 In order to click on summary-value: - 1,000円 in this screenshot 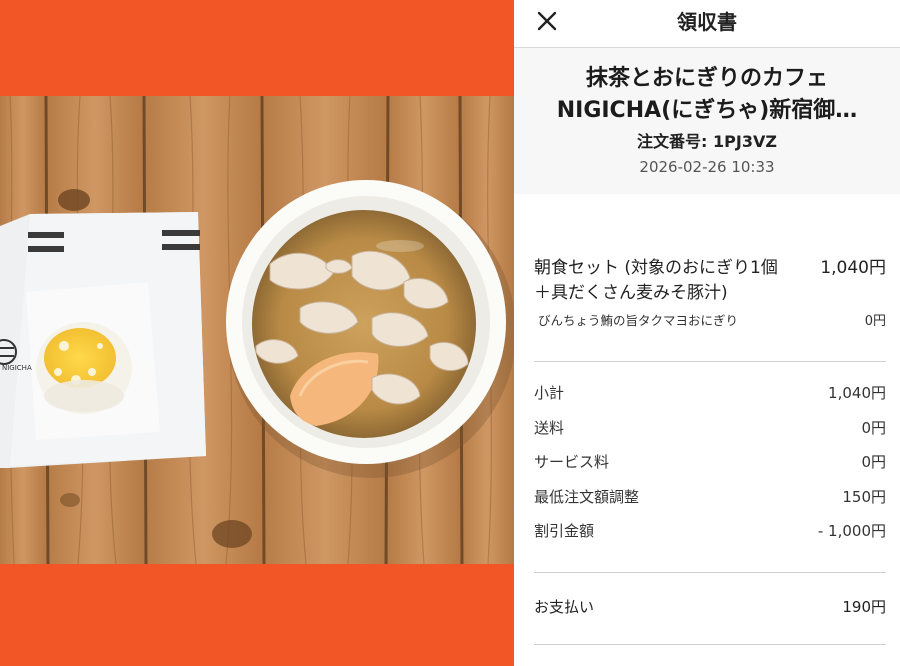, I will do `click(851, 531)`.